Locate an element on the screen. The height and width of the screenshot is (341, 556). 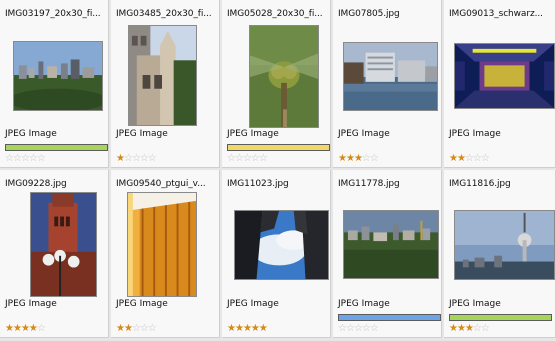
file-name: IMG11778.jpg is located at coordinates (369, 184).